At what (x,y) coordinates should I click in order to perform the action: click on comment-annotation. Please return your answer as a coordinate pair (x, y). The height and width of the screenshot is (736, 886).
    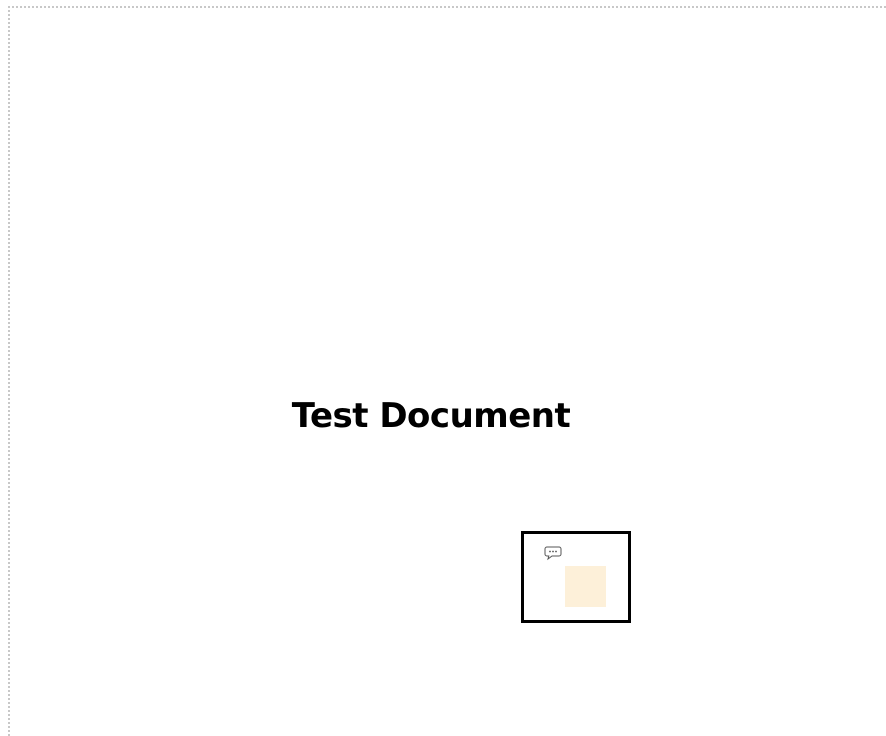
    Looking at the image, I should click on (576, 577).